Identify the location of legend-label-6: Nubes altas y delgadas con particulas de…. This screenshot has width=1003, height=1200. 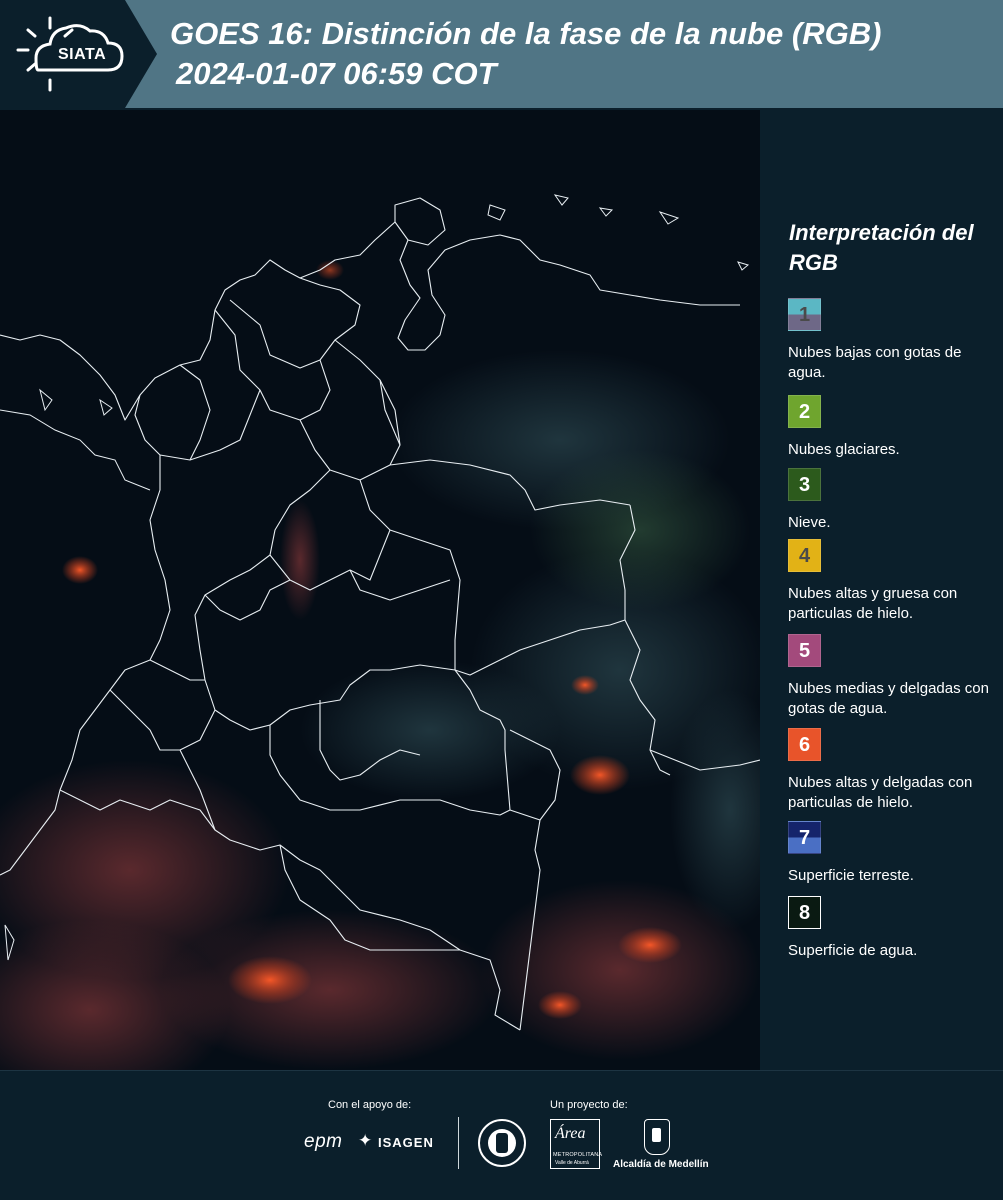
(880, 792).